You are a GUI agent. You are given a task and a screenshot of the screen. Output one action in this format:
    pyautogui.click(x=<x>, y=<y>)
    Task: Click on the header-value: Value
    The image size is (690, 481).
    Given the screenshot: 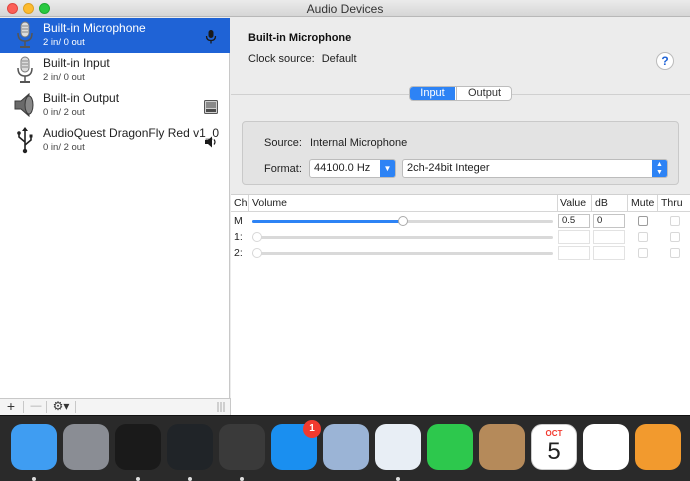 What is the action you would take?
    pyautogui.click(x=573, y=203)
    